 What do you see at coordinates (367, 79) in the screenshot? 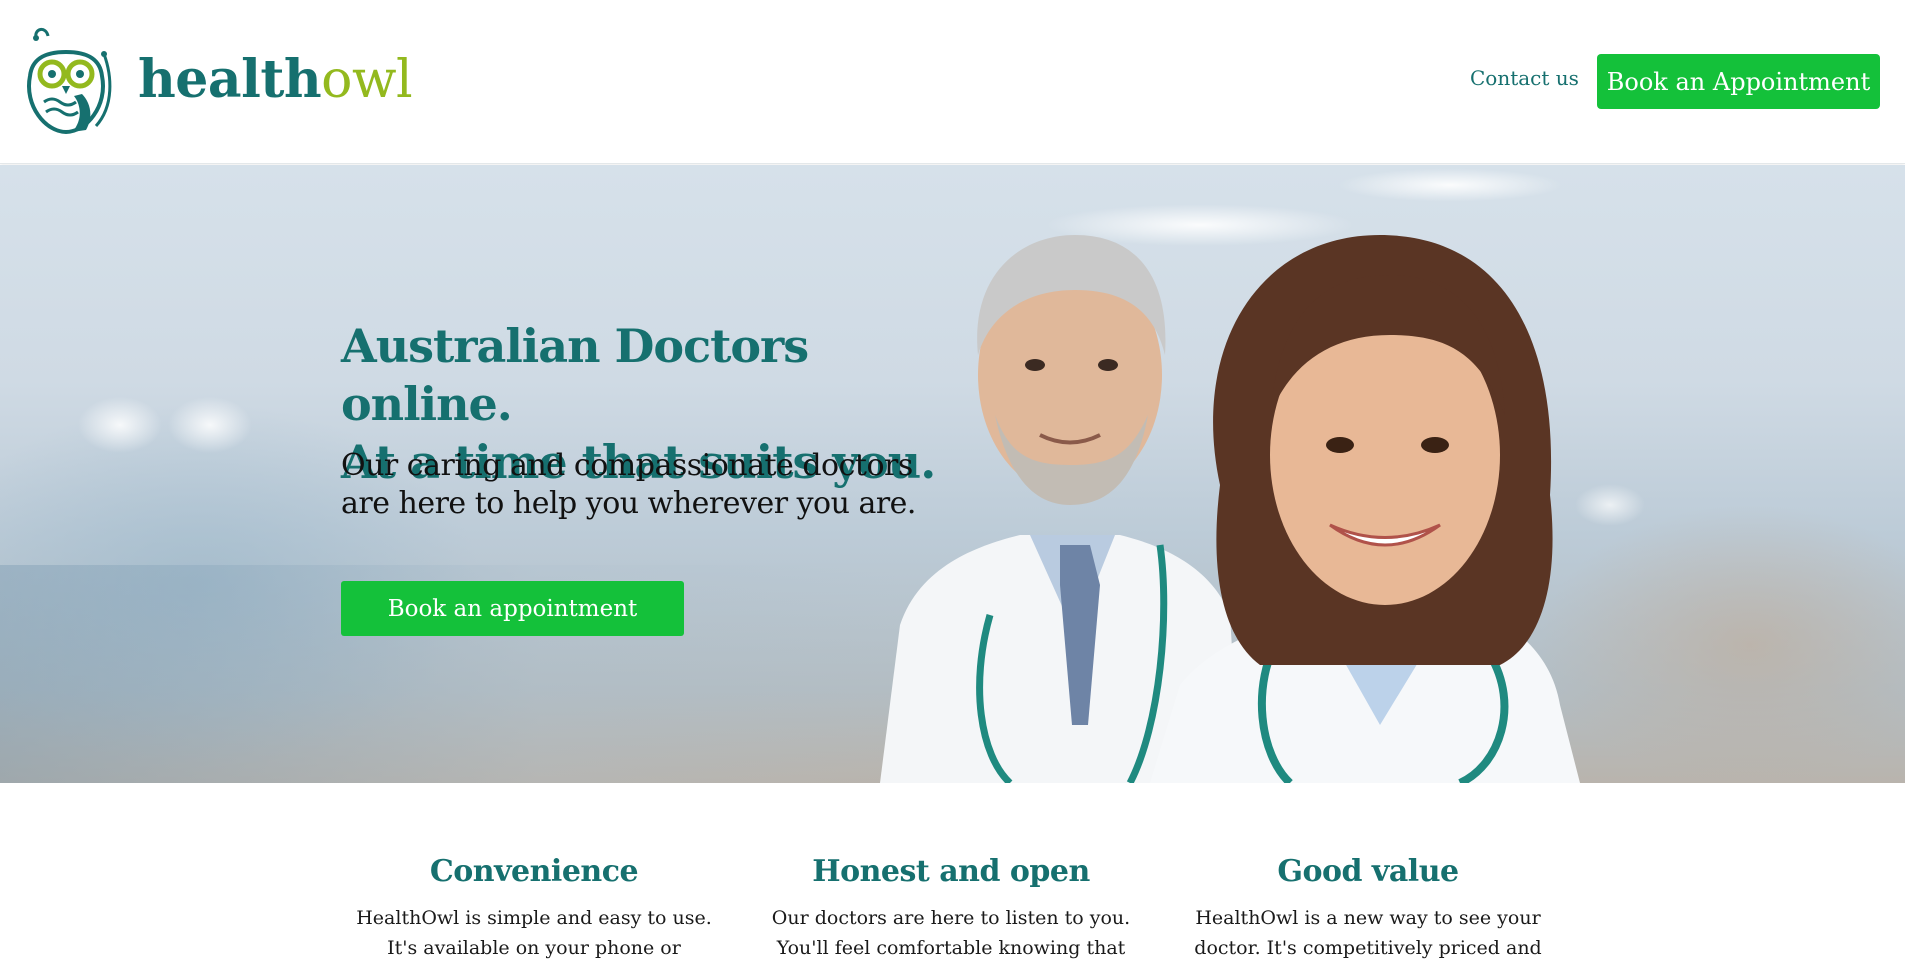
I see `brand-name-part2: owl` at bounding box center [367, 79].